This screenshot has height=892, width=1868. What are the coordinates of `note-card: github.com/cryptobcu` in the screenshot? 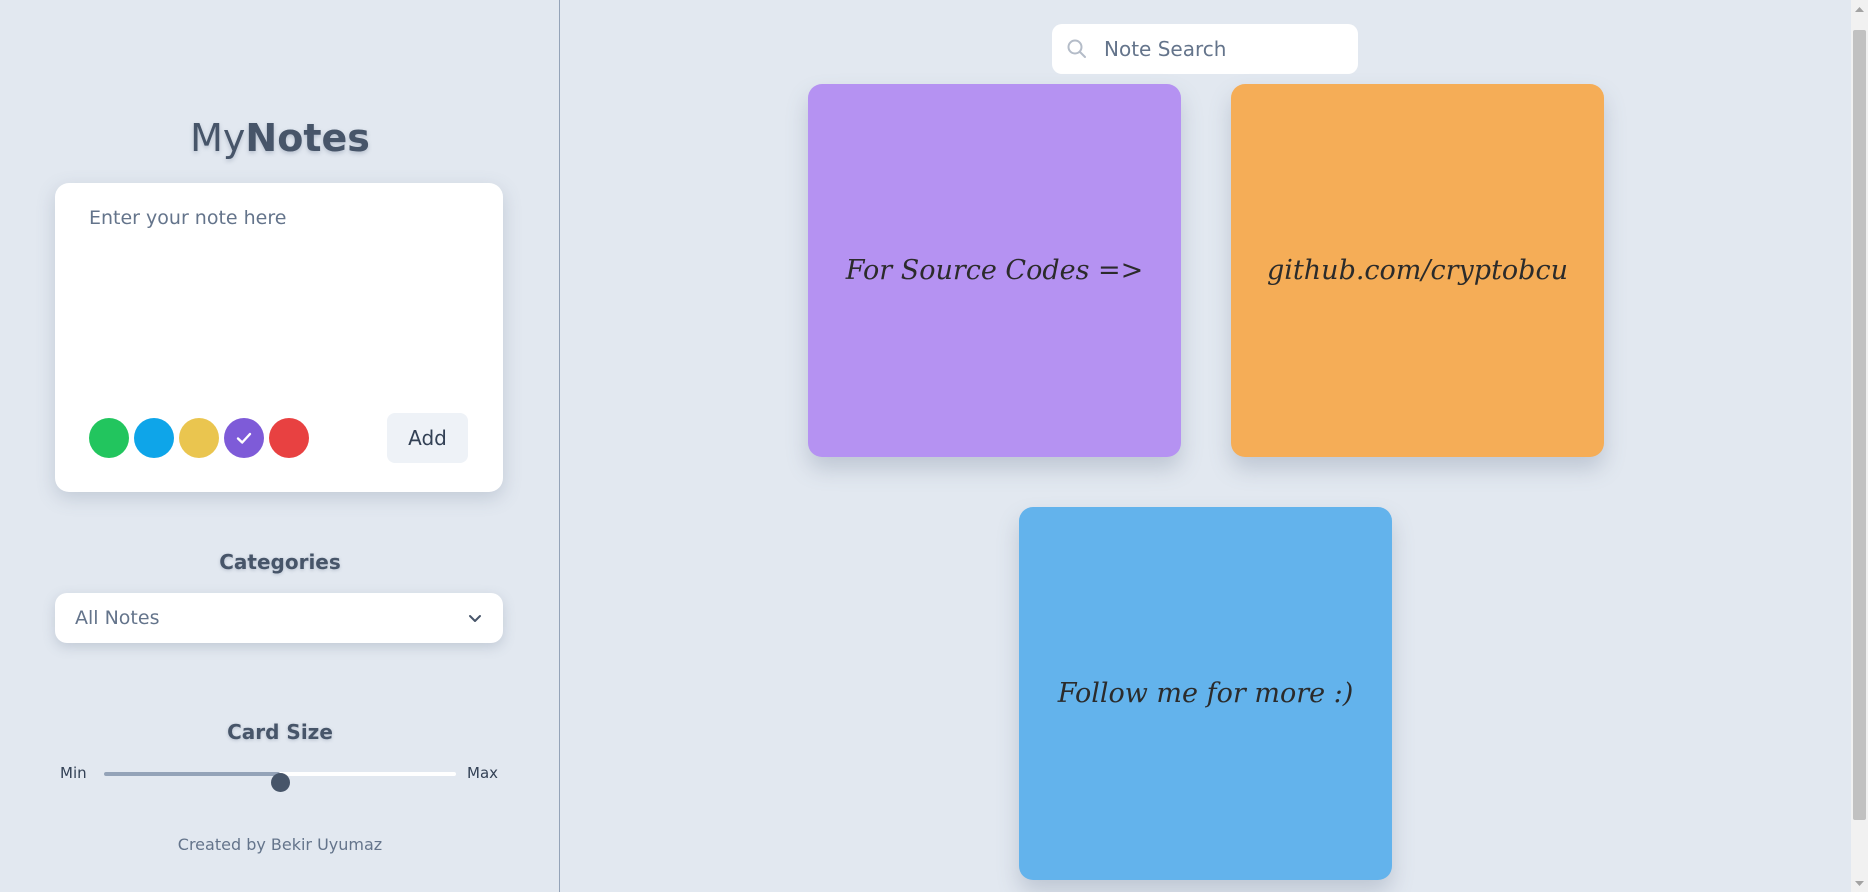 It's located at (1417, 270).